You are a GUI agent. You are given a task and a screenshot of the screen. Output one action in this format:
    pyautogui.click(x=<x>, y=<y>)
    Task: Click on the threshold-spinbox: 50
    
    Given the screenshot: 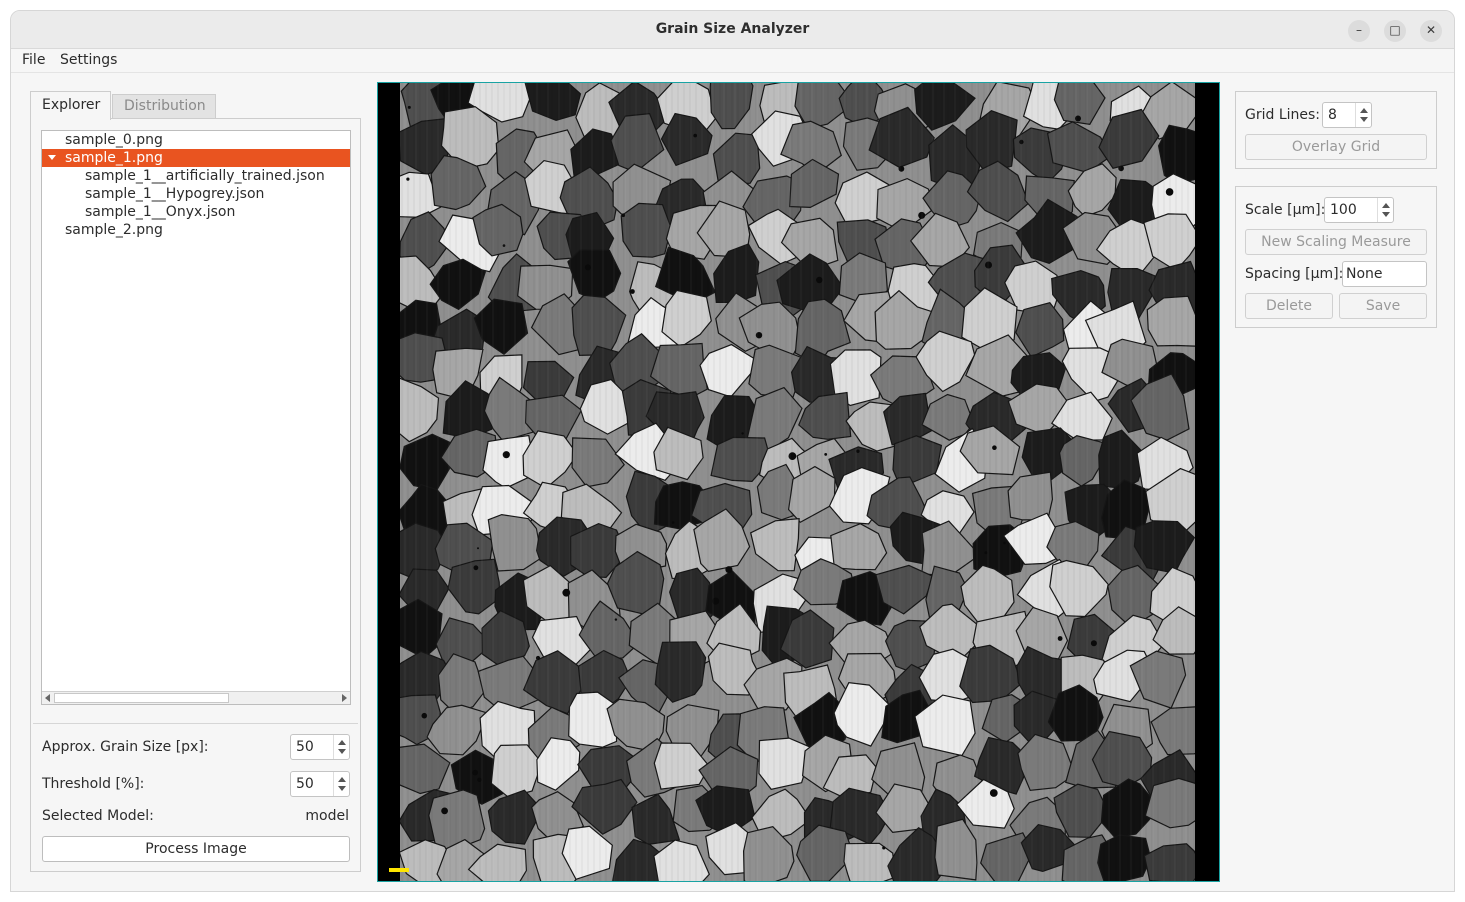 What is the action you would take?
    pyautogui.click(x=320, y=784)
    